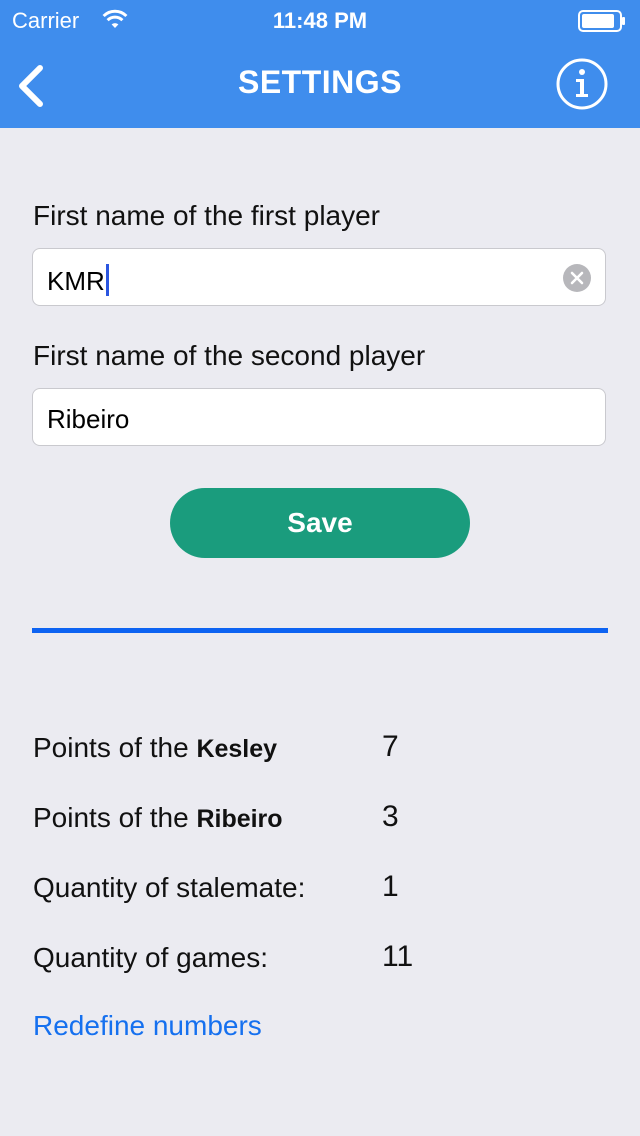 The height and width of the screenshot is (1136, 640). I want to click on divider, so click(320, 630).